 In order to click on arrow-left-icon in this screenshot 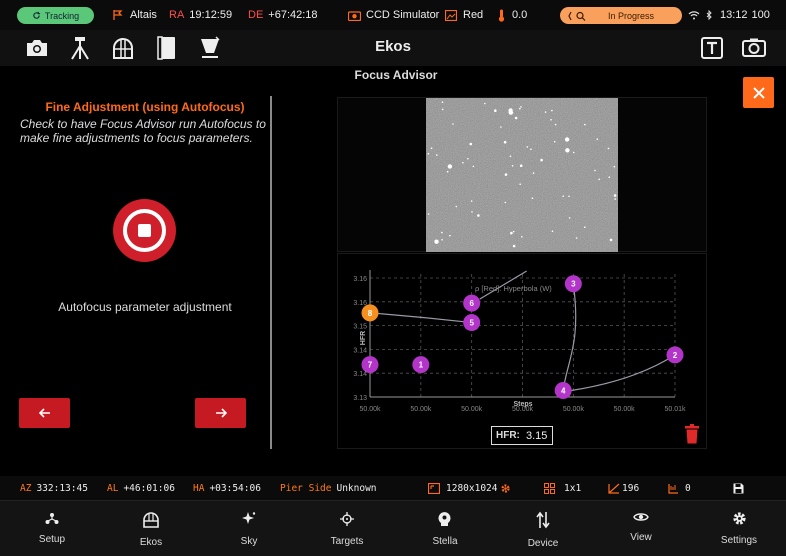, I will do `click(44, 413)`.